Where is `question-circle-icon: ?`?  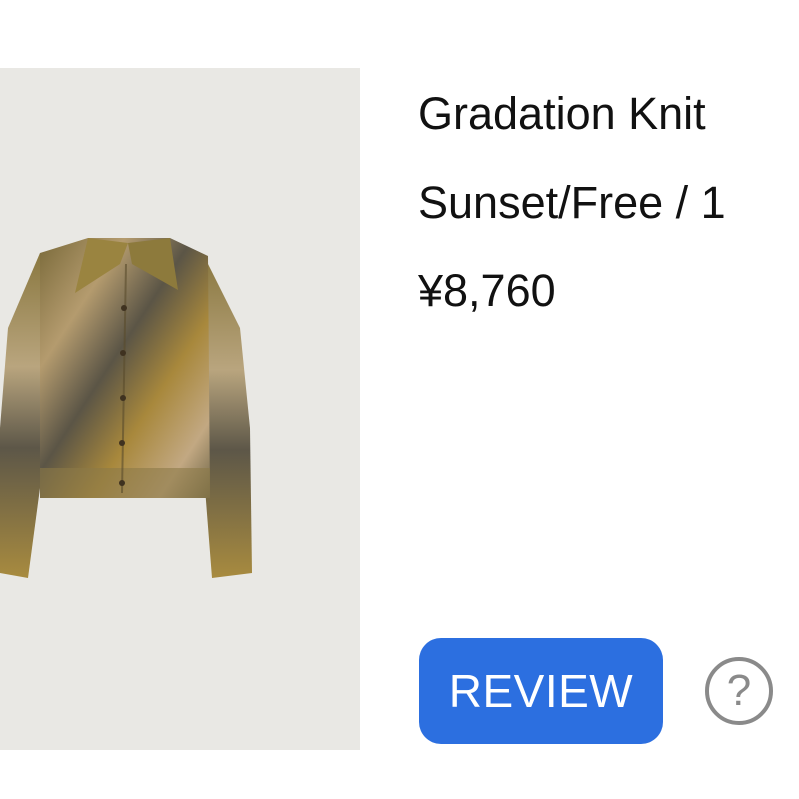
question-circle-icon: ? is located at coordinates (739, 691).